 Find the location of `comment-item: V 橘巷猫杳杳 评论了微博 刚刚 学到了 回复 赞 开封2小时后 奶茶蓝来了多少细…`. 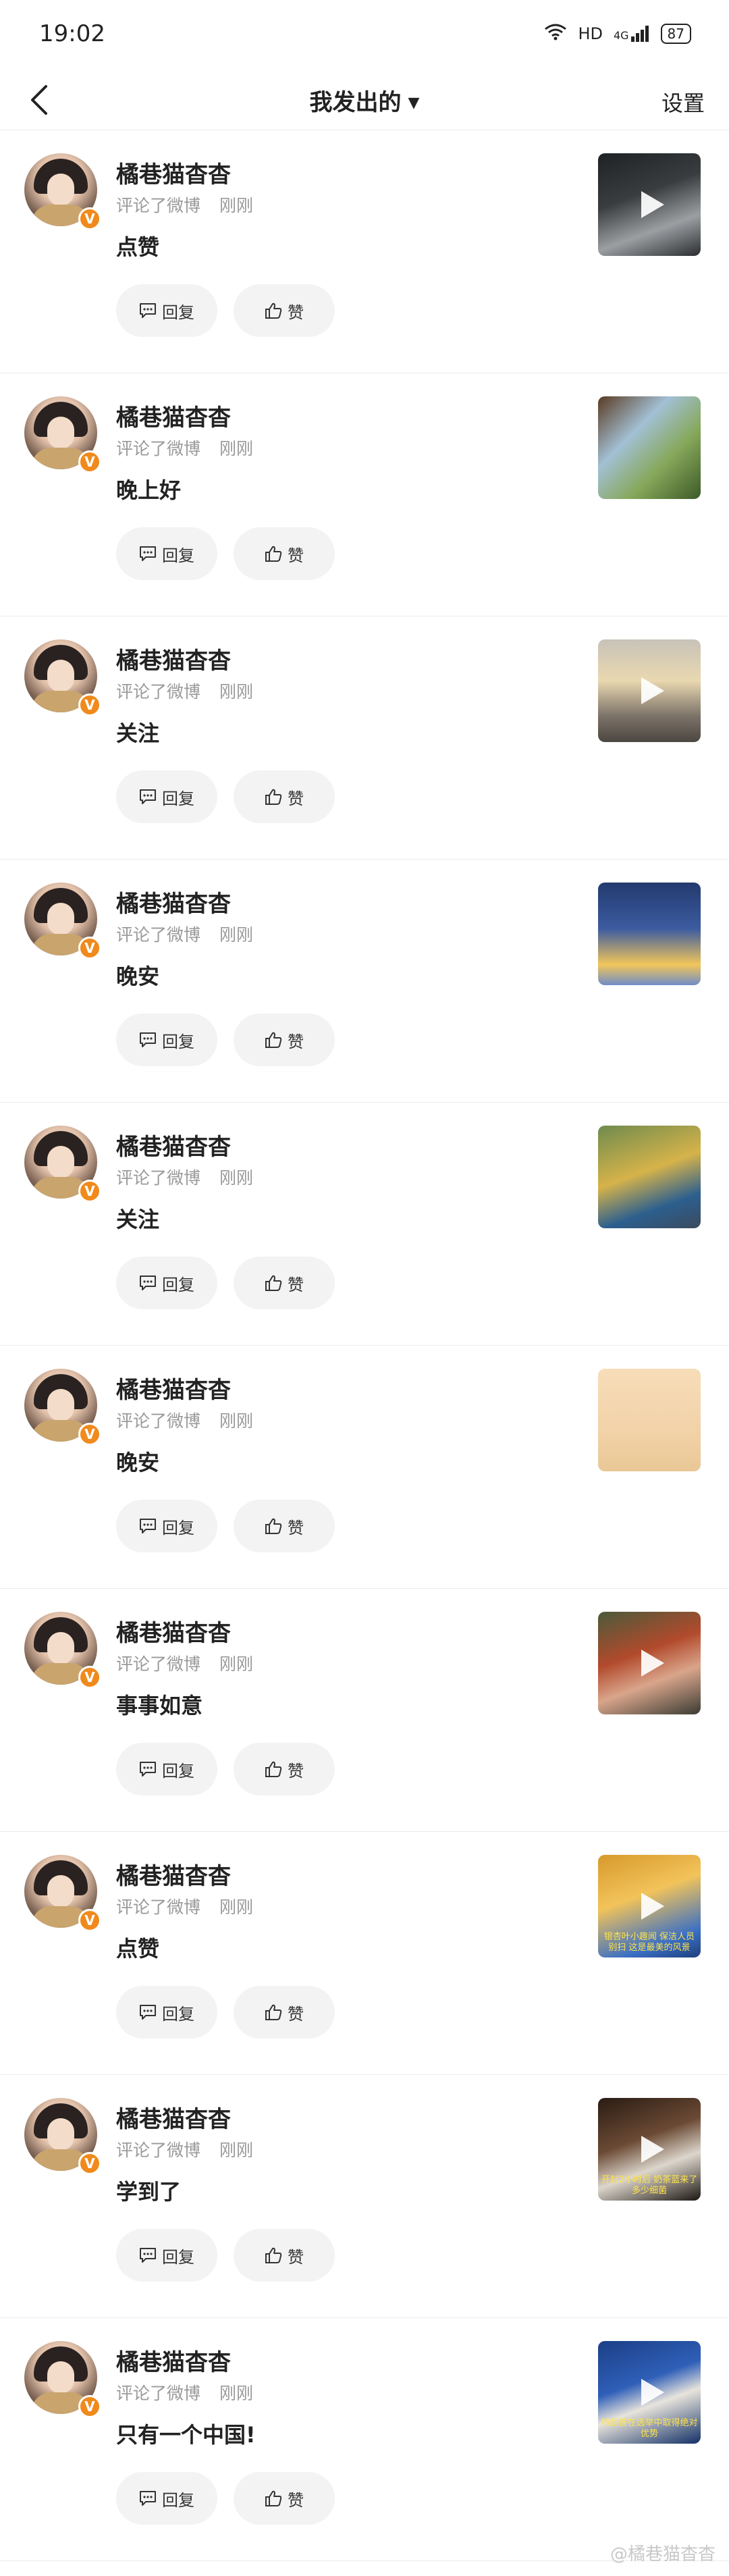

comment-item: V 橘巷猫杳杳 评论了微博 刚刚 学到了 回复 赞 开封2小时后 奶茶蓝来了多少细… is located at coordinates (364, 2196).